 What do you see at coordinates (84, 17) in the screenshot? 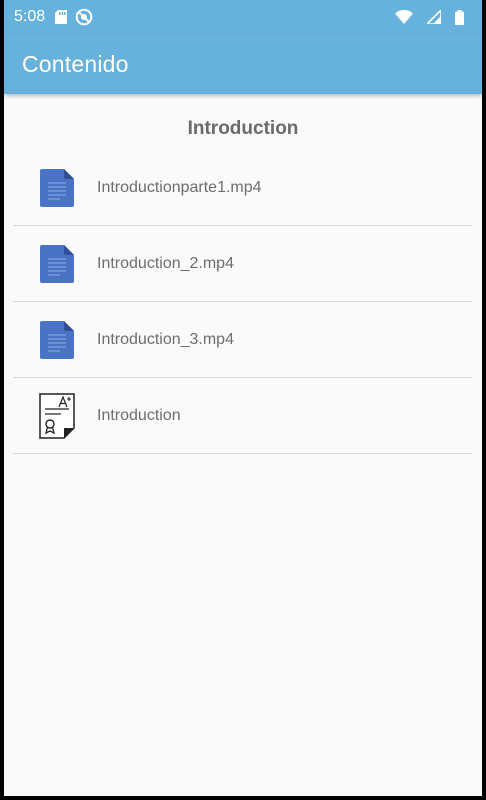
I see `no-data-icon` at bounding box center [84, 17].